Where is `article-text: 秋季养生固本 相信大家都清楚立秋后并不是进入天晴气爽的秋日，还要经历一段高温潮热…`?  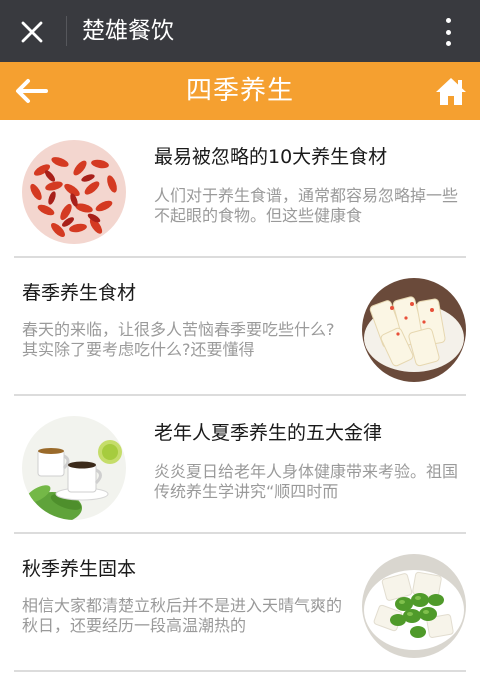 article-text: 秋季养生固本 相信大家都清楚立秋后并不是进入天晴气爽的秋日，还要经历一段高温潮热… is located at coordinates (186, 595).